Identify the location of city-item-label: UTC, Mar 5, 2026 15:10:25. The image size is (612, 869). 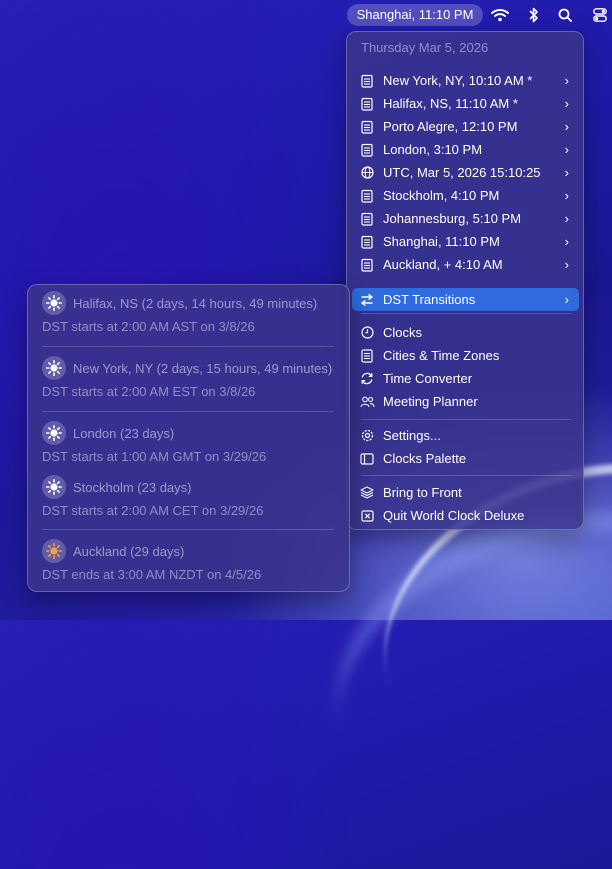
(462, 172).